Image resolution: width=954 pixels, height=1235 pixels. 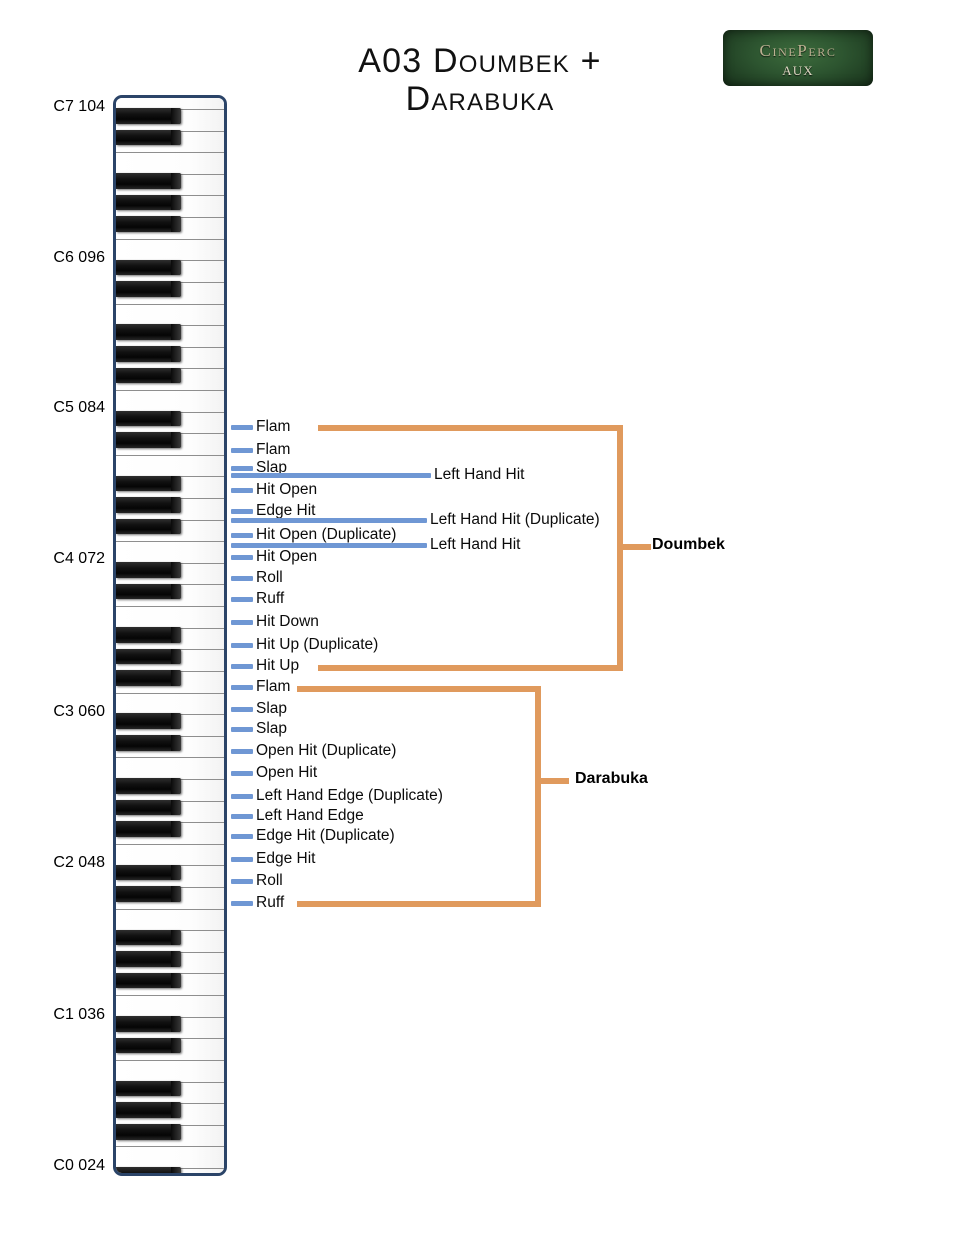 What do you see at coordinates (555, 781) in the screenshot?
I see `bracket-label-stub` at bounding box center [555, 781].